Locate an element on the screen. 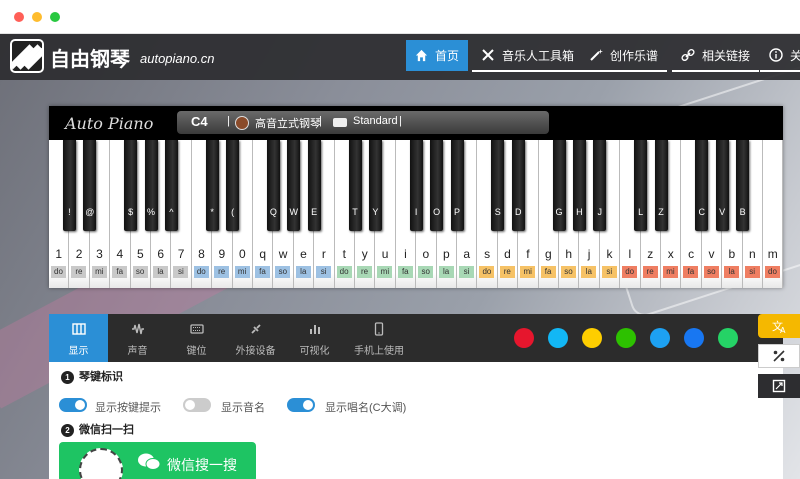 Image resolution: width=800 pixels, height=479 pixels. black-key: W is located at coordinates (294, 185).